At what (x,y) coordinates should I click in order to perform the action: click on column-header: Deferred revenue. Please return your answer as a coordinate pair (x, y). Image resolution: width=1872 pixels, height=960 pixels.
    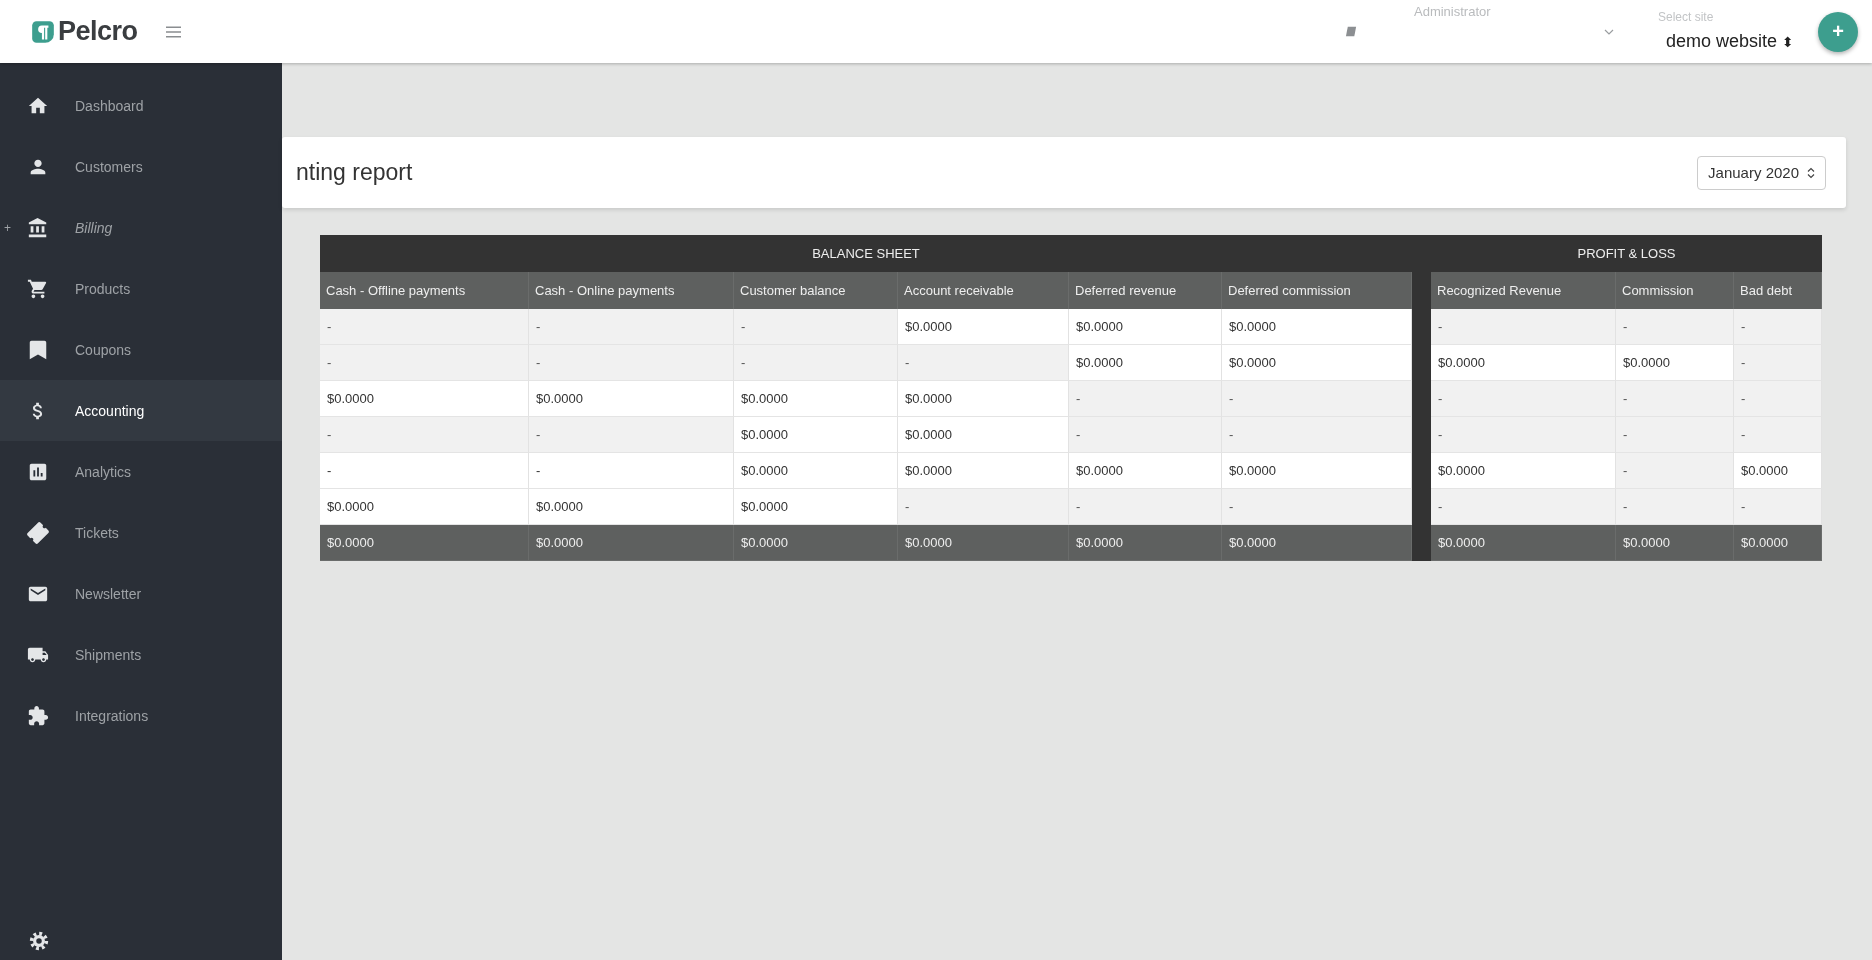
    Looking at the image, I should click on (1145, 290).